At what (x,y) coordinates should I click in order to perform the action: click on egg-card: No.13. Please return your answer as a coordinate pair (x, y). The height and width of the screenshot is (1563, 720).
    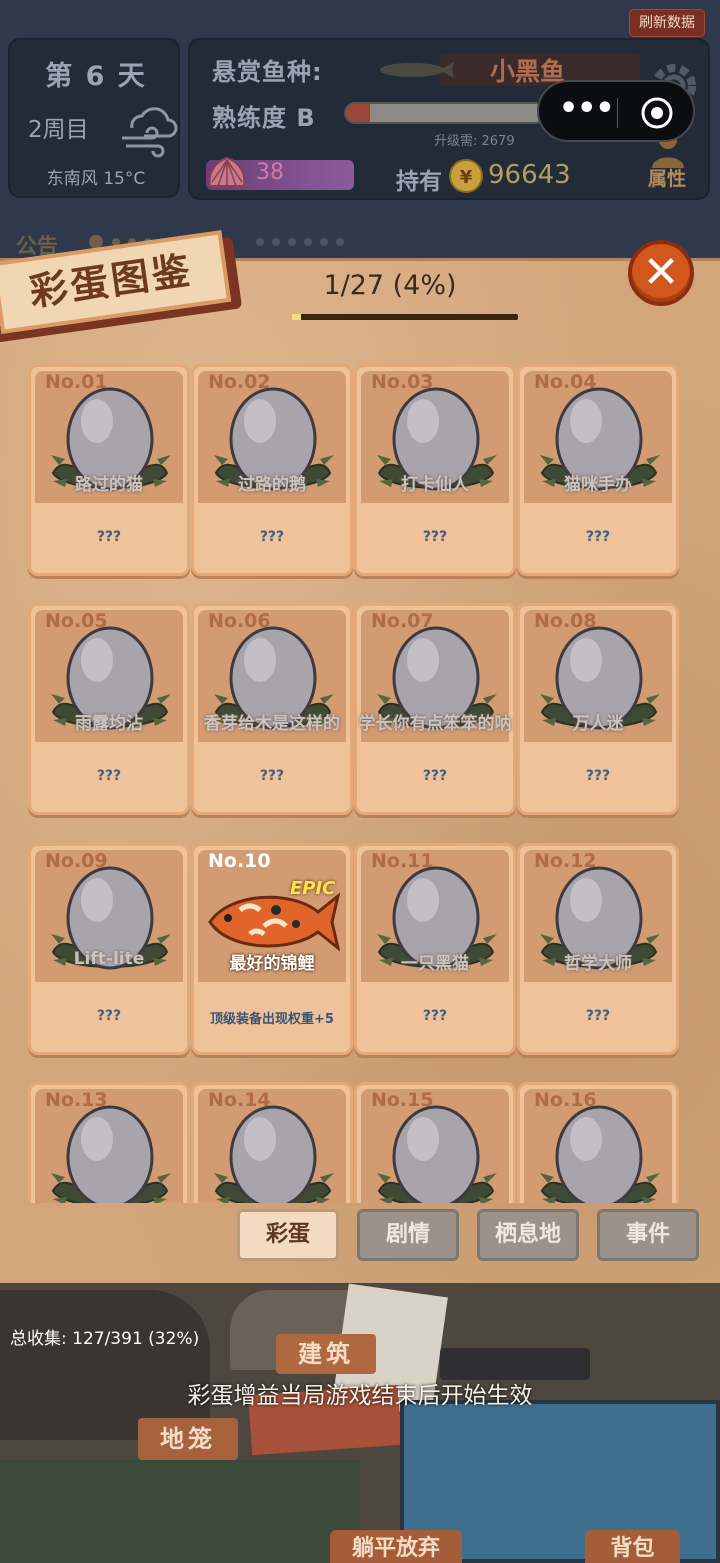
    Looking at the image, I should click on (109, 1142).